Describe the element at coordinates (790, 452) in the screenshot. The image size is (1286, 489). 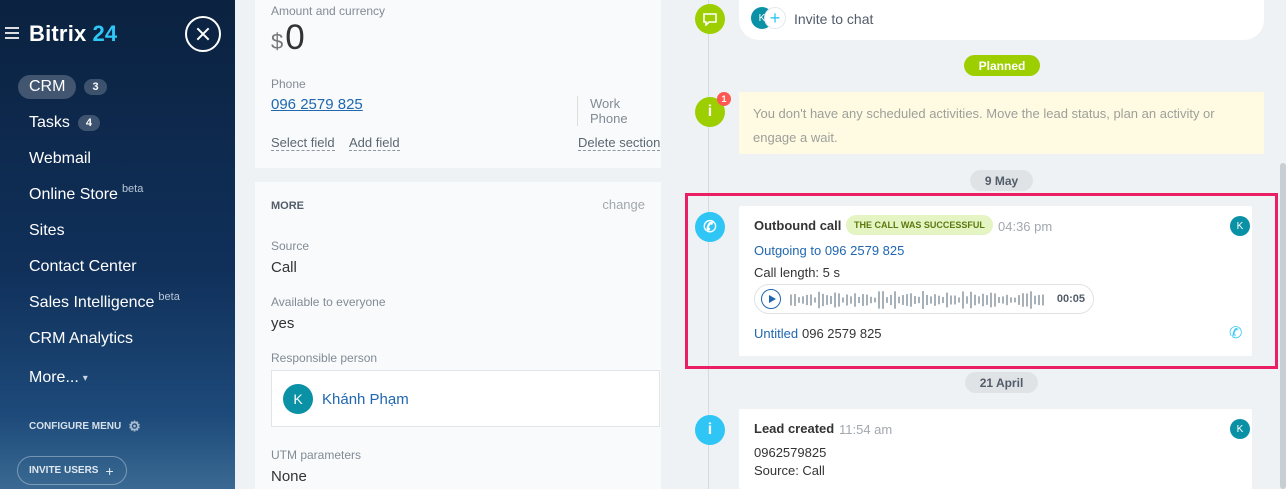
I see `lead-phone: 0962579825` at that location.